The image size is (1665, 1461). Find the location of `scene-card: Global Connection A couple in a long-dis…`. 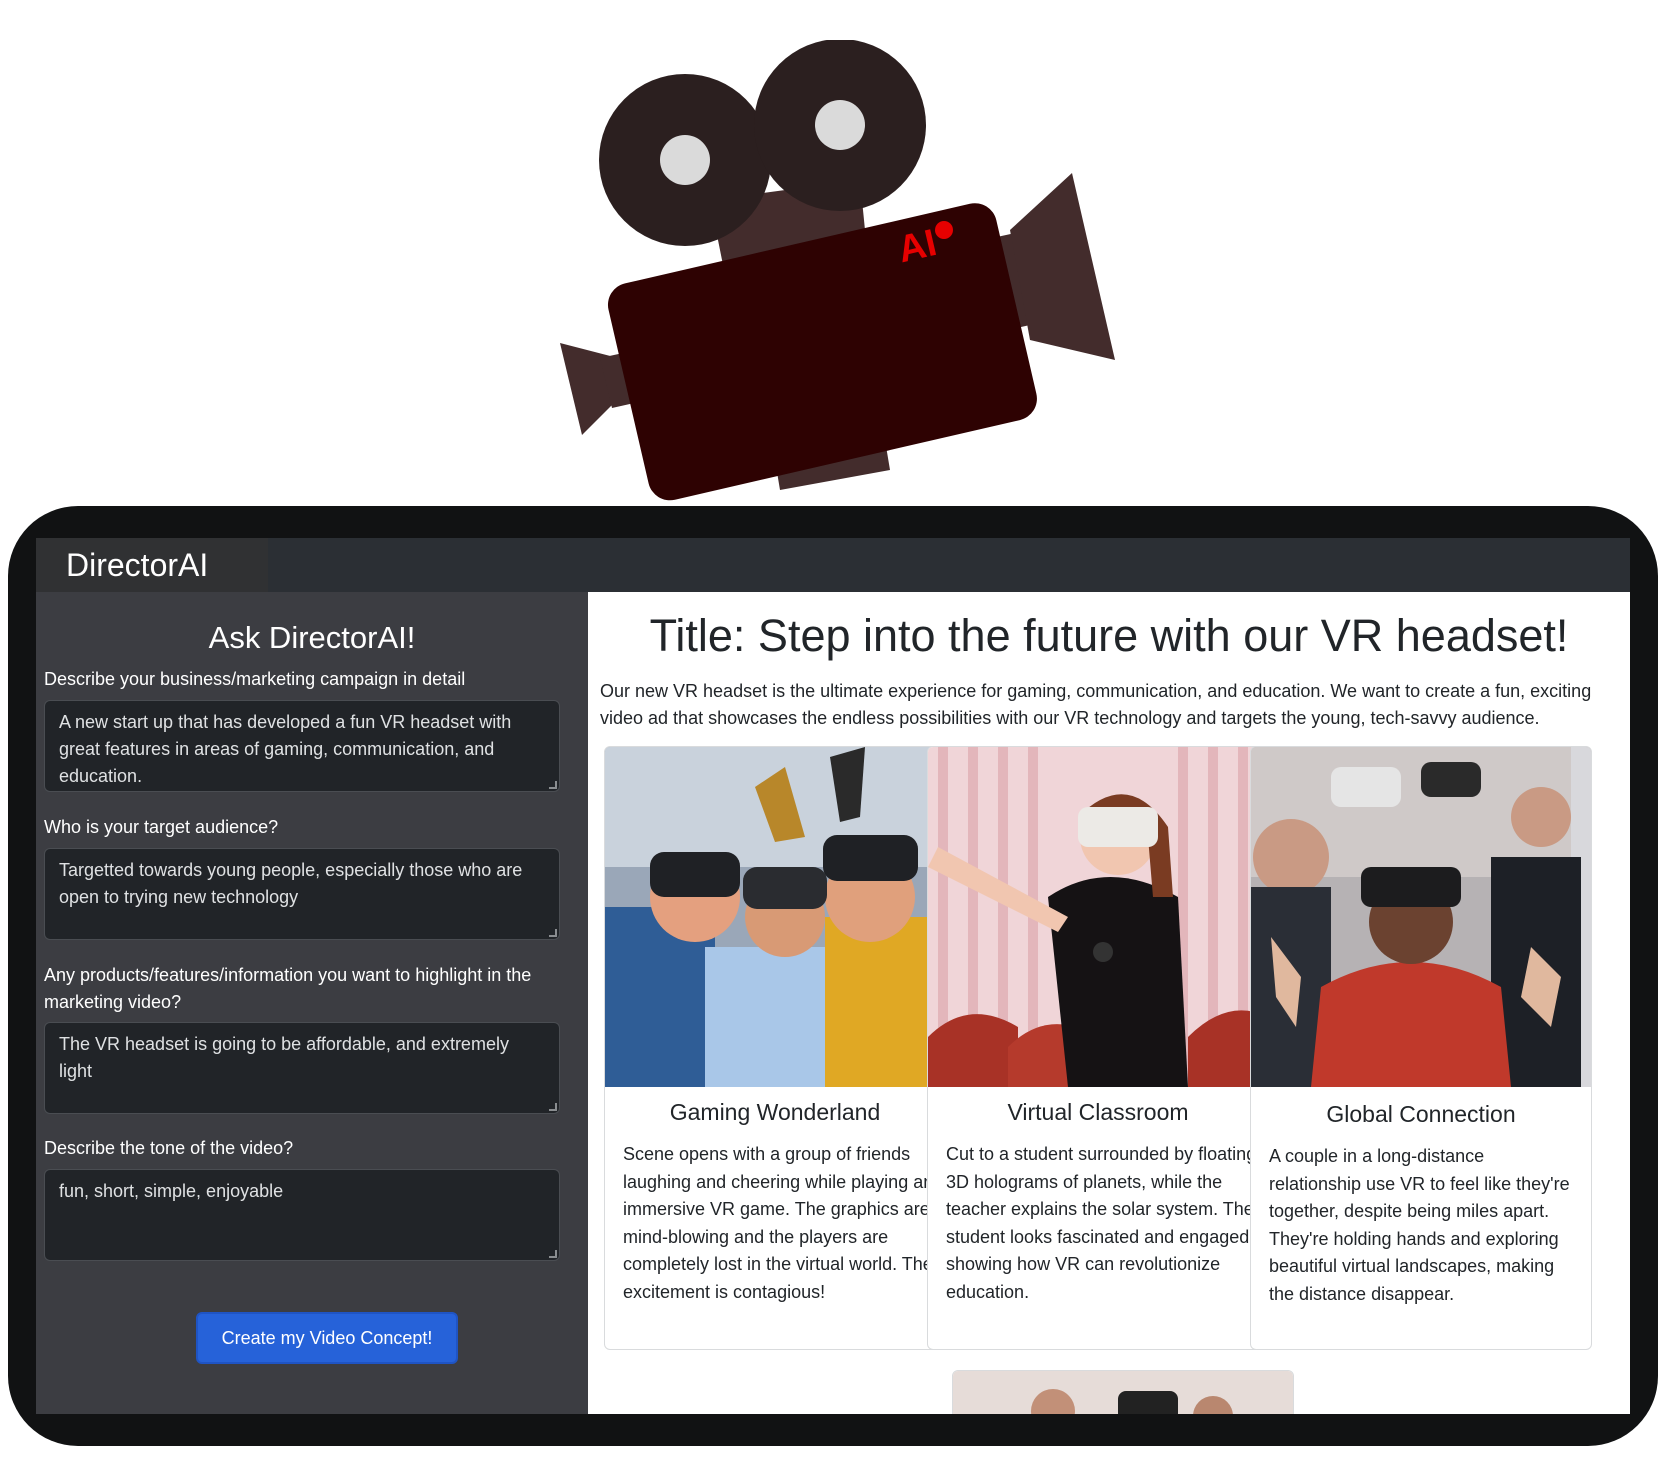

scene-card: Global Connection A couple in a long-dis… is located at coordinates (1421, 1048).